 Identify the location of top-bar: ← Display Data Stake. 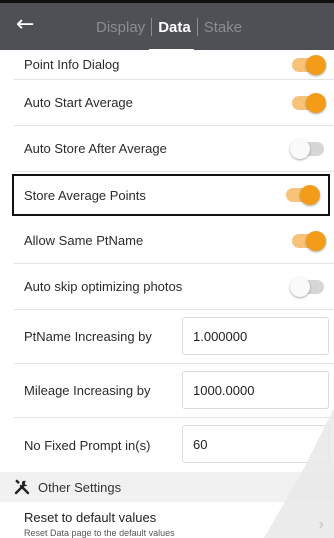
(167, 25).